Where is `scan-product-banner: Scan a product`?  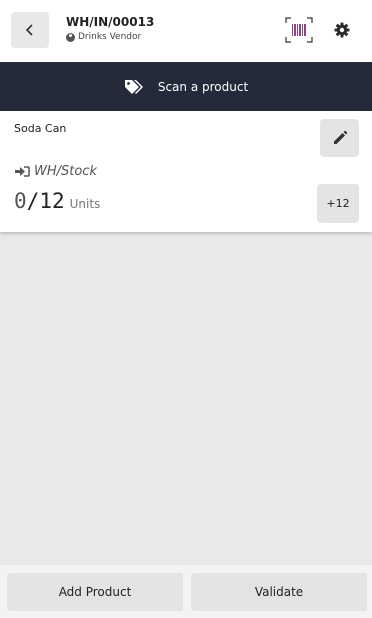 scan-product-banner: Scan a product is located at coordinates (186, 86).